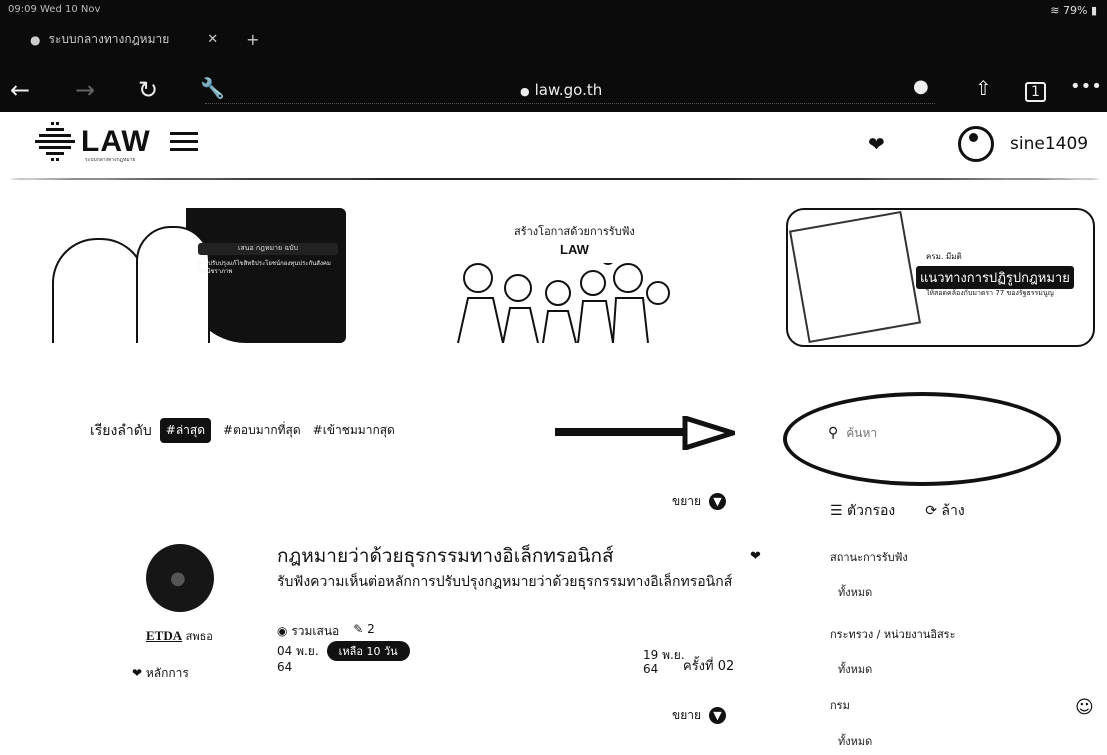 The width and height of the screenshot is (1107, 755). I want to click on header-divider, so click(555, 179).